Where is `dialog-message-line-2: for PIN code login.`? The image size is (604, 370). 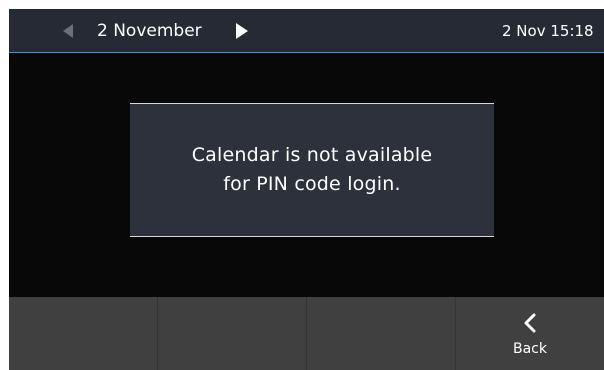 dialog-message-line-2: for PIN code login. is located at coordinates (312, 184).